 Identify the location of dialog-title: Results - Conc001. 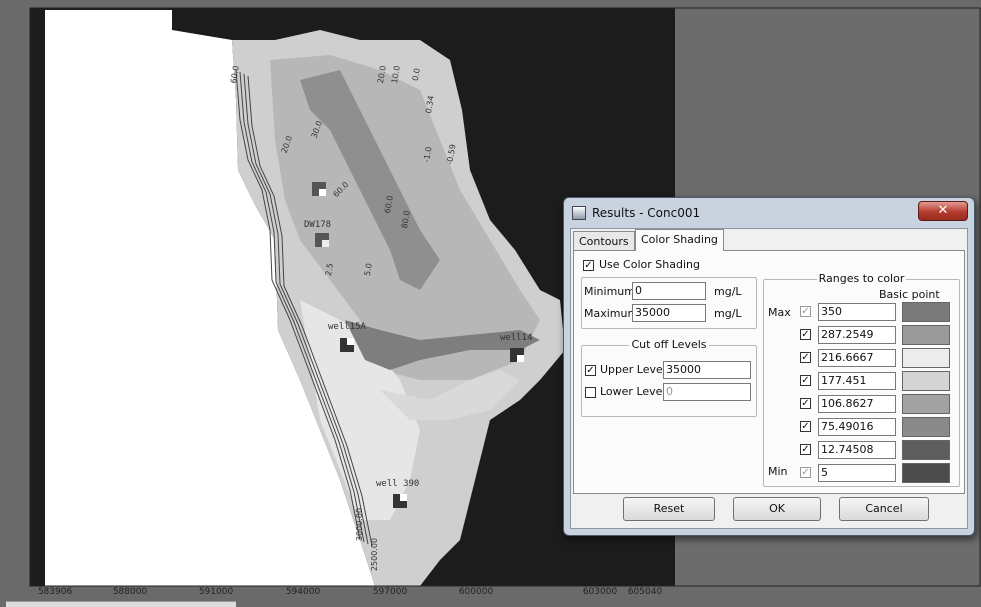
(646, 213).